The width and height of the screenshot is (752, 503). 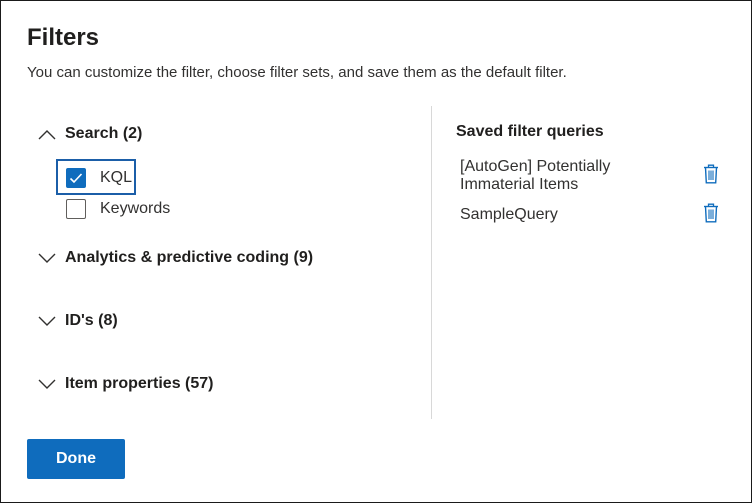 I want to click on filter-group-item-properties: Item properties (57), so click(x=125, y=384).